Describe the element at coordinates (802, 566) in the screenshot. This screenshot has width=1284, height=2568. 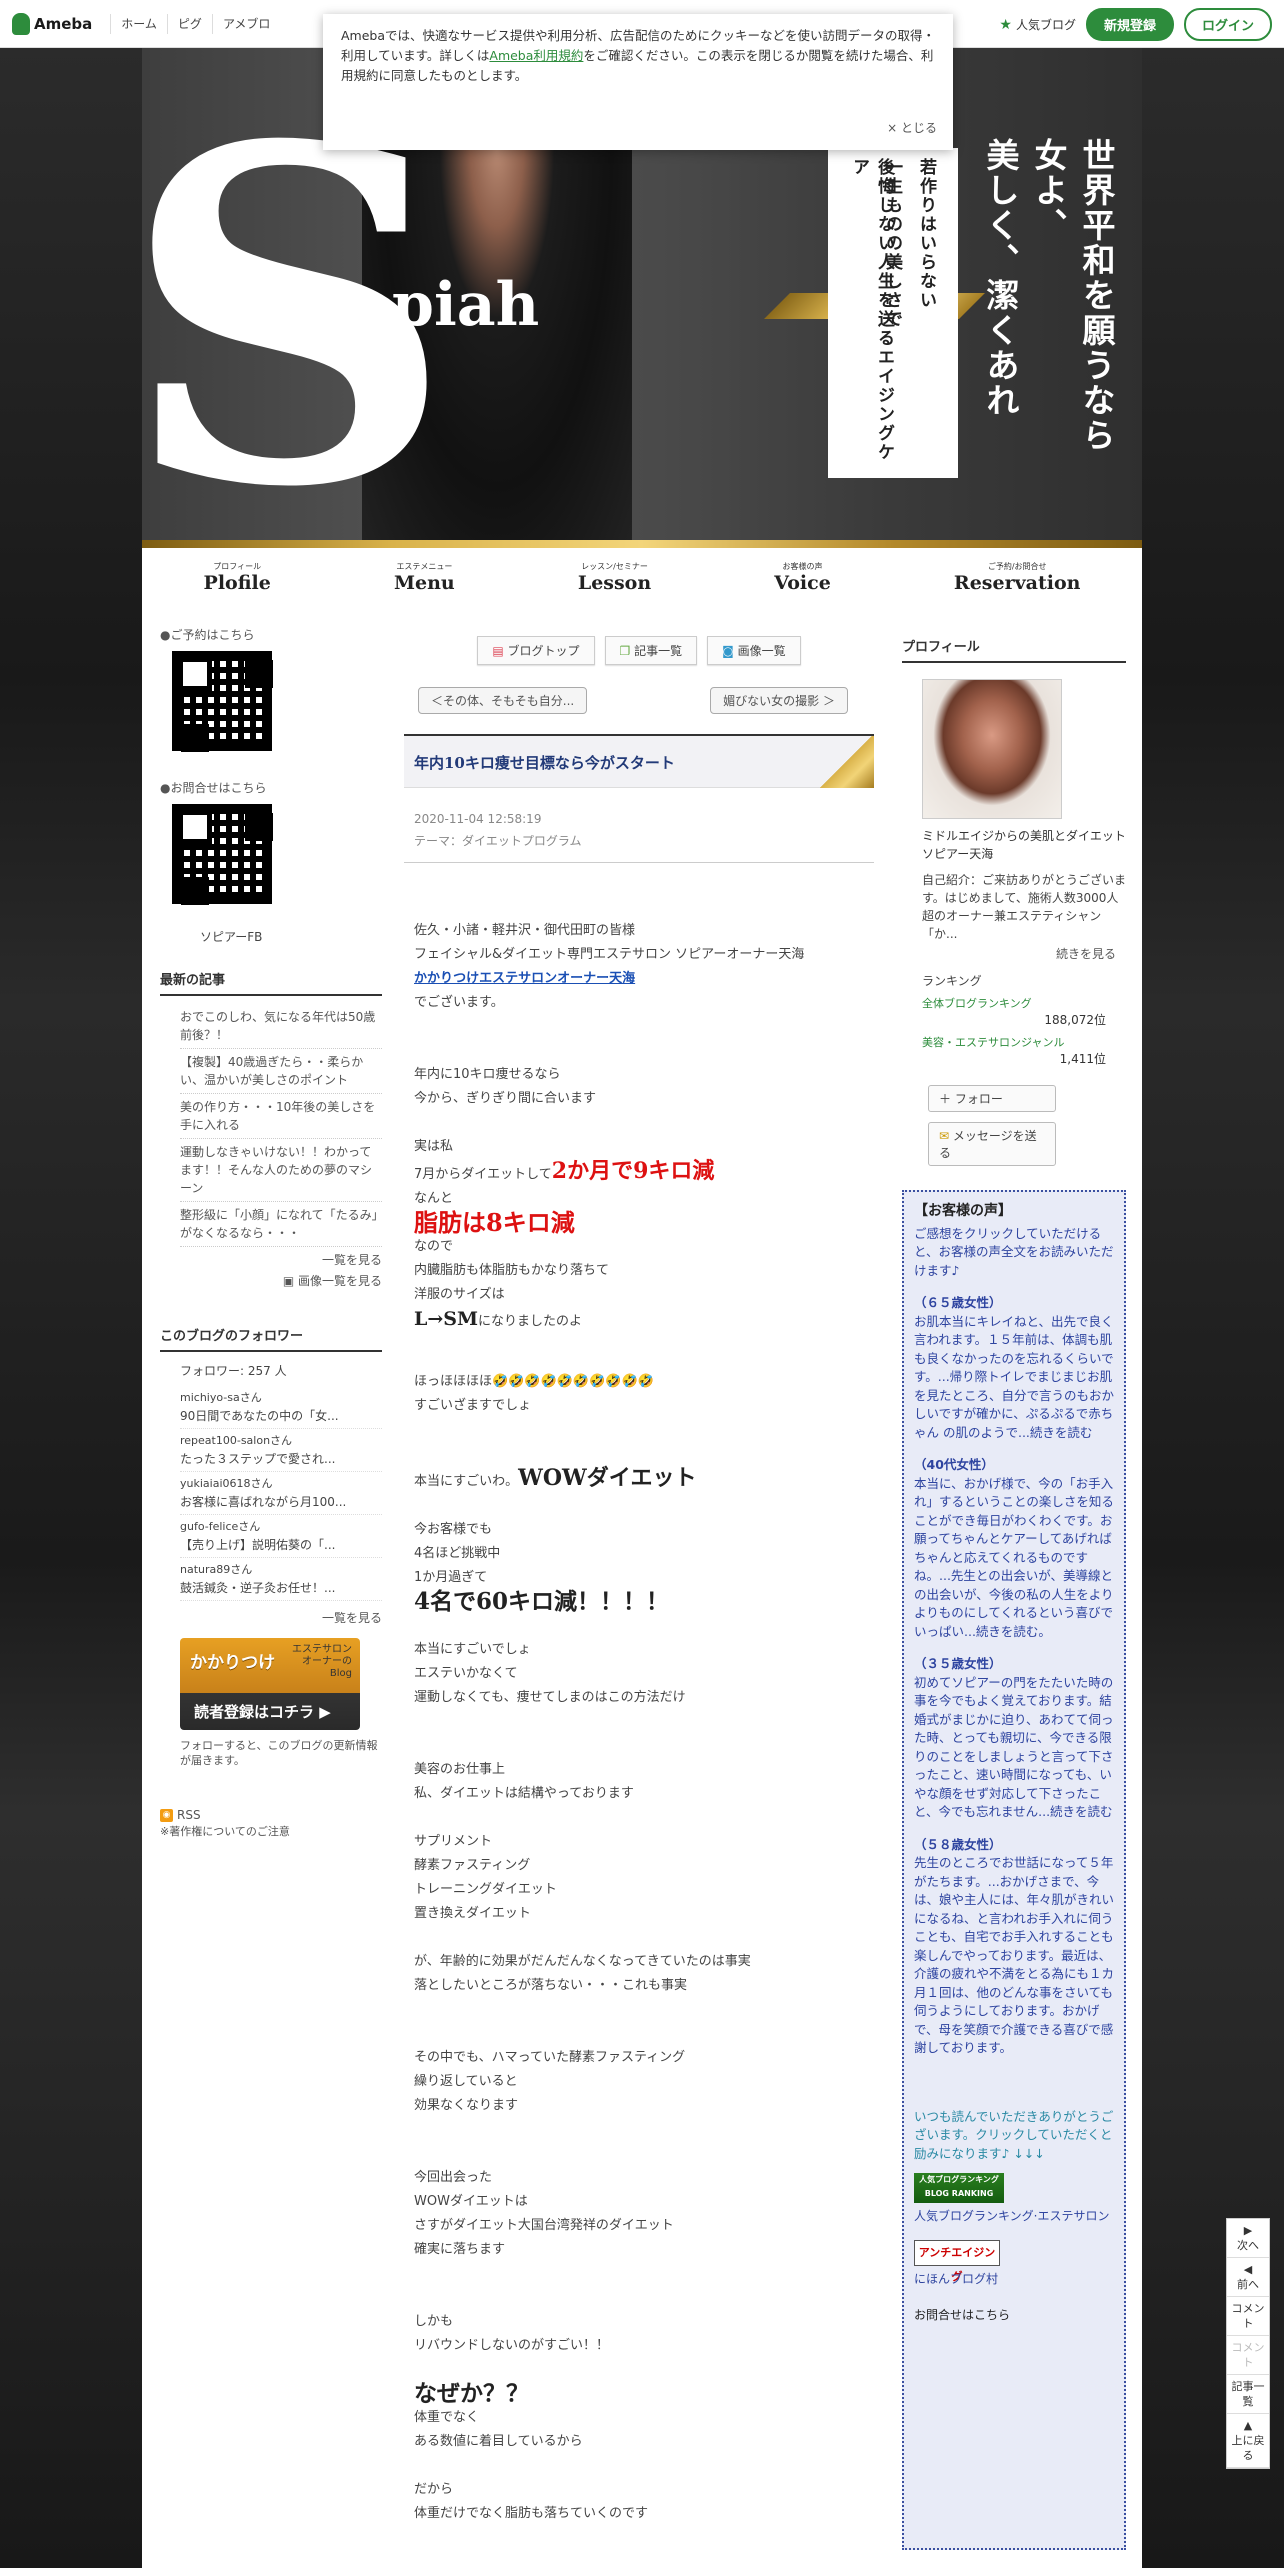
I see `menu-voice-jp: お客様の声` at that location.